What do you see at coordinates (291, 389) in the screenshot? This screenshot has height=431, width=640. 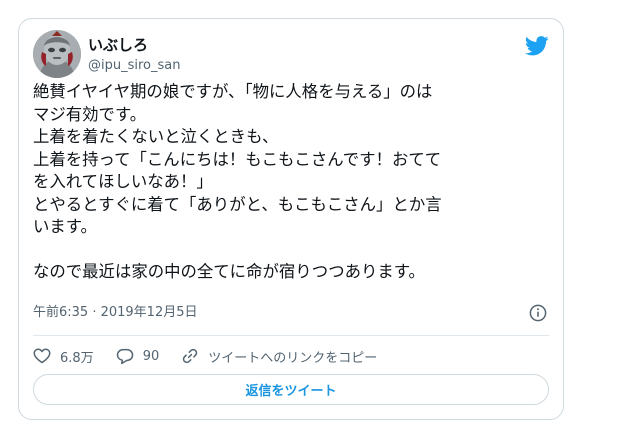 I see `reply-button: 返信をツイート` at bounding box center [291, 389].